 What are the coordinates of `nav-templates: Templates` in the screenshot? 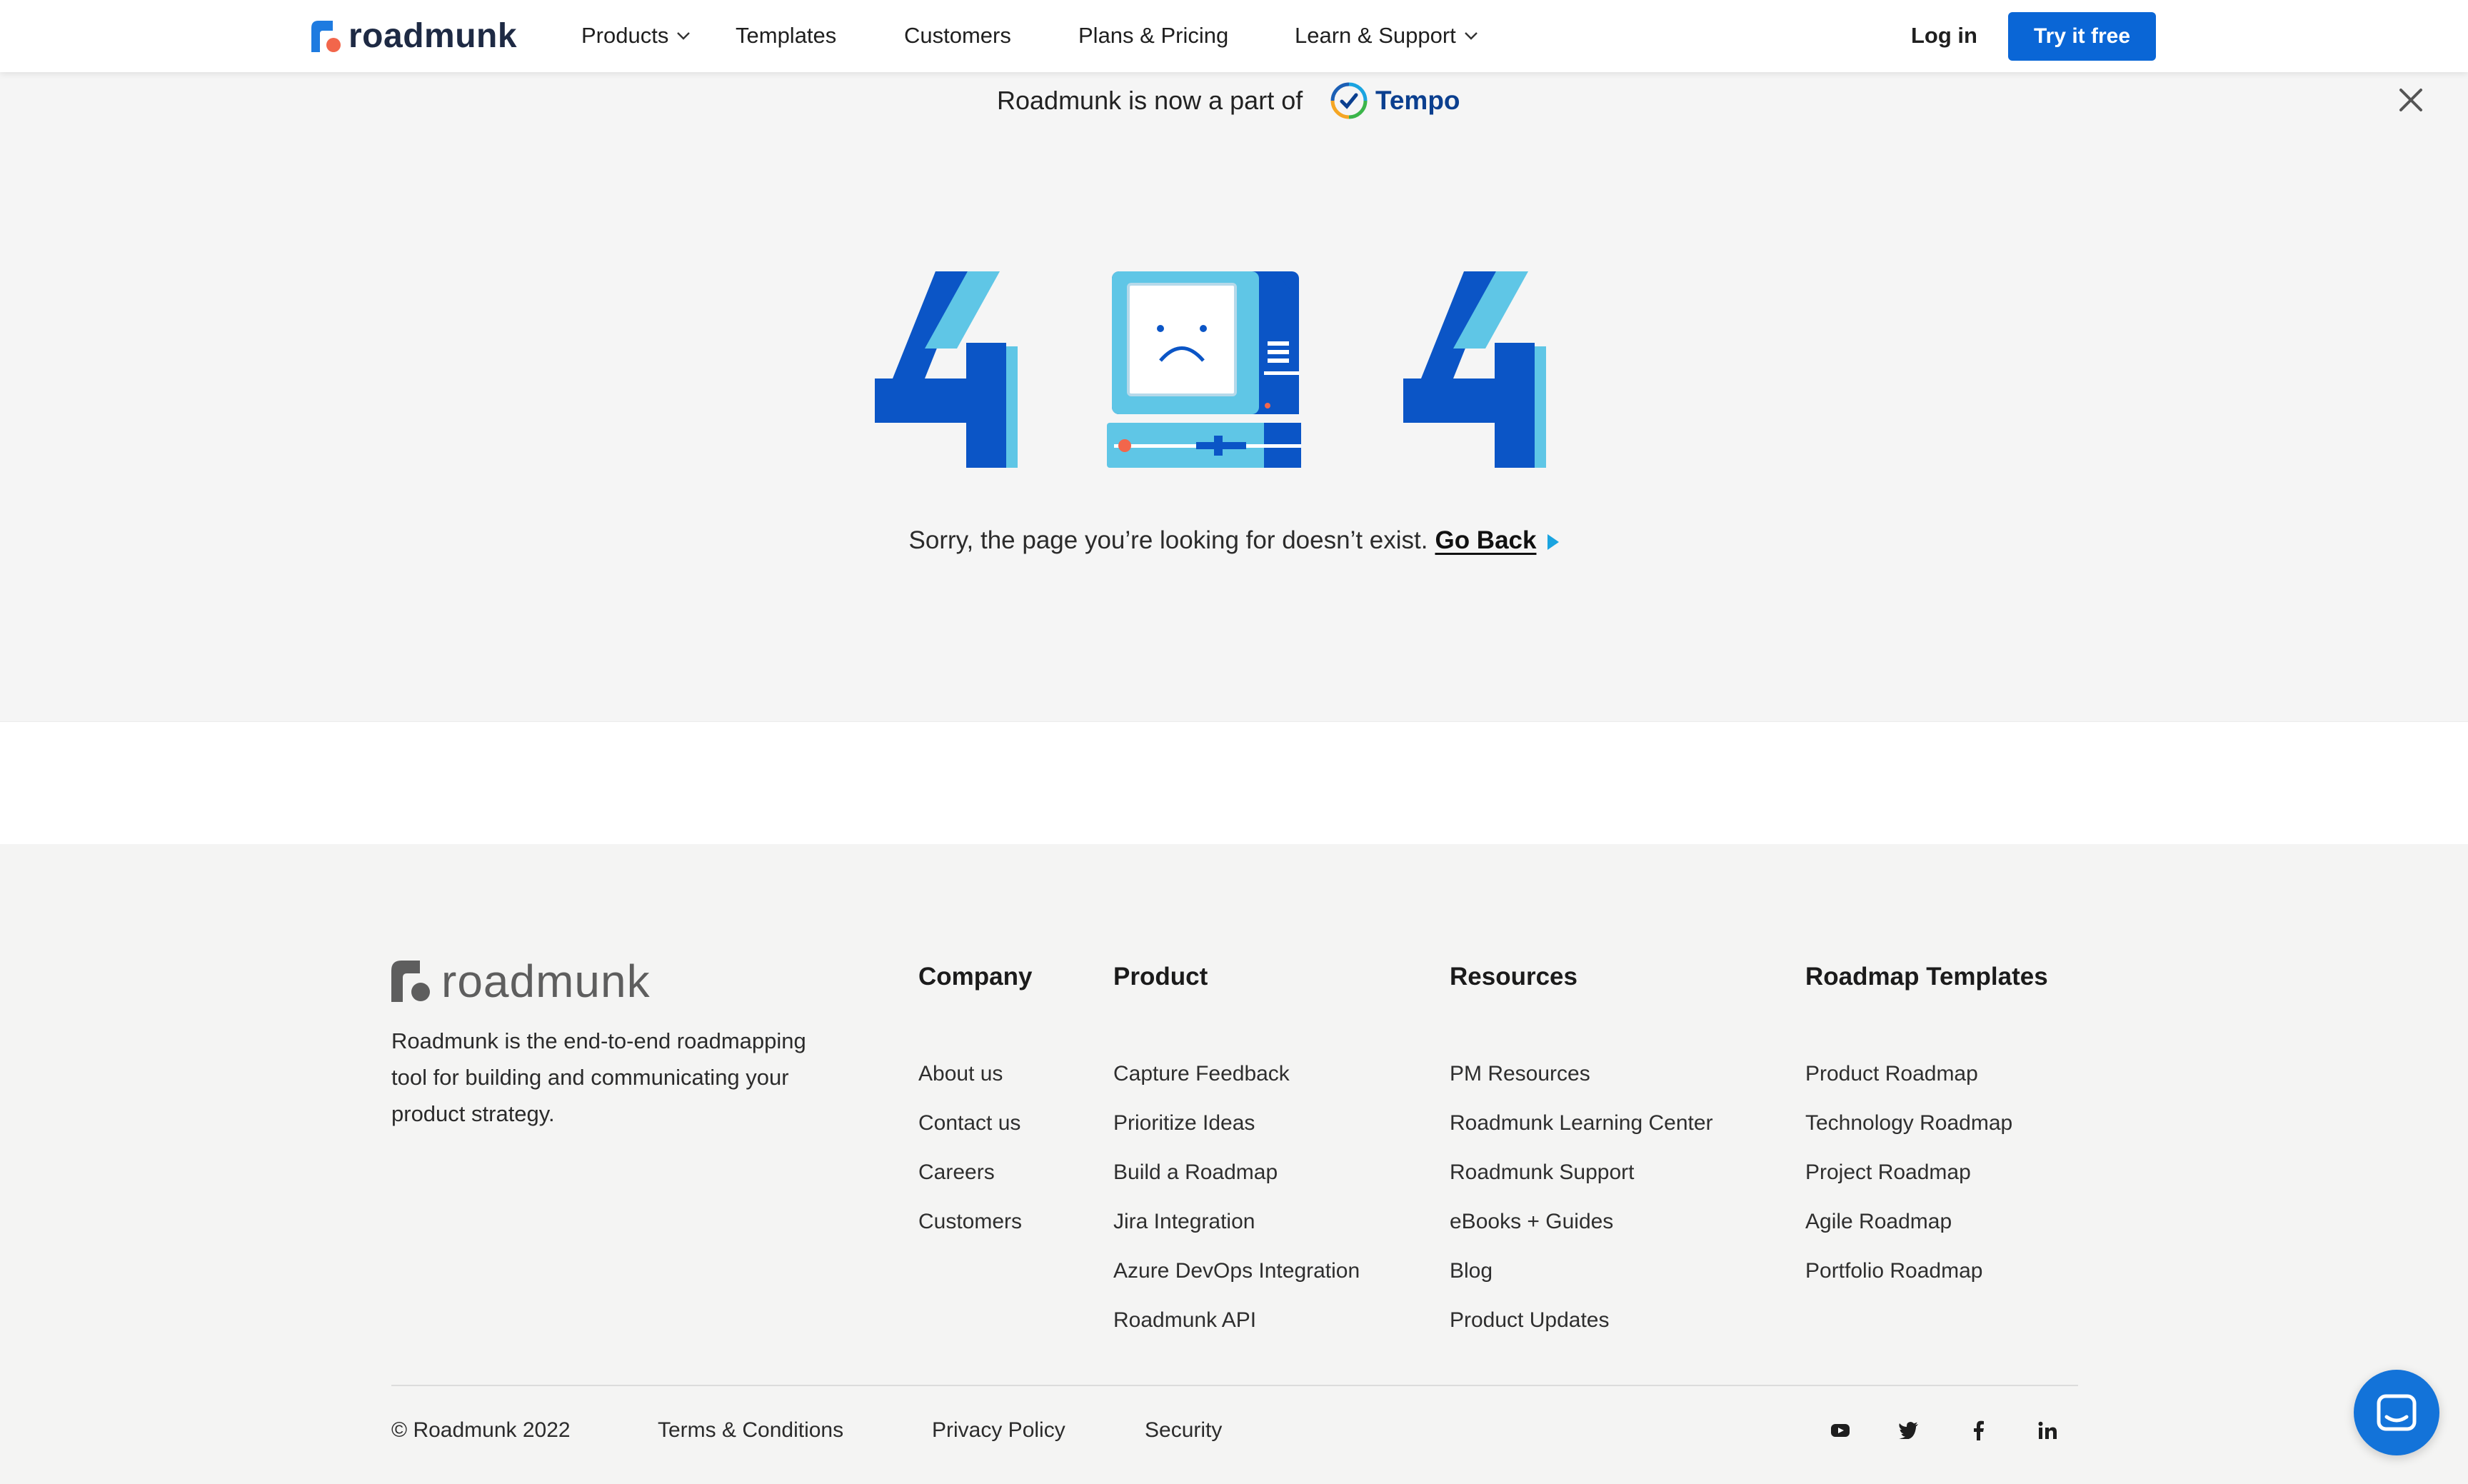 It's located at (786, 35).